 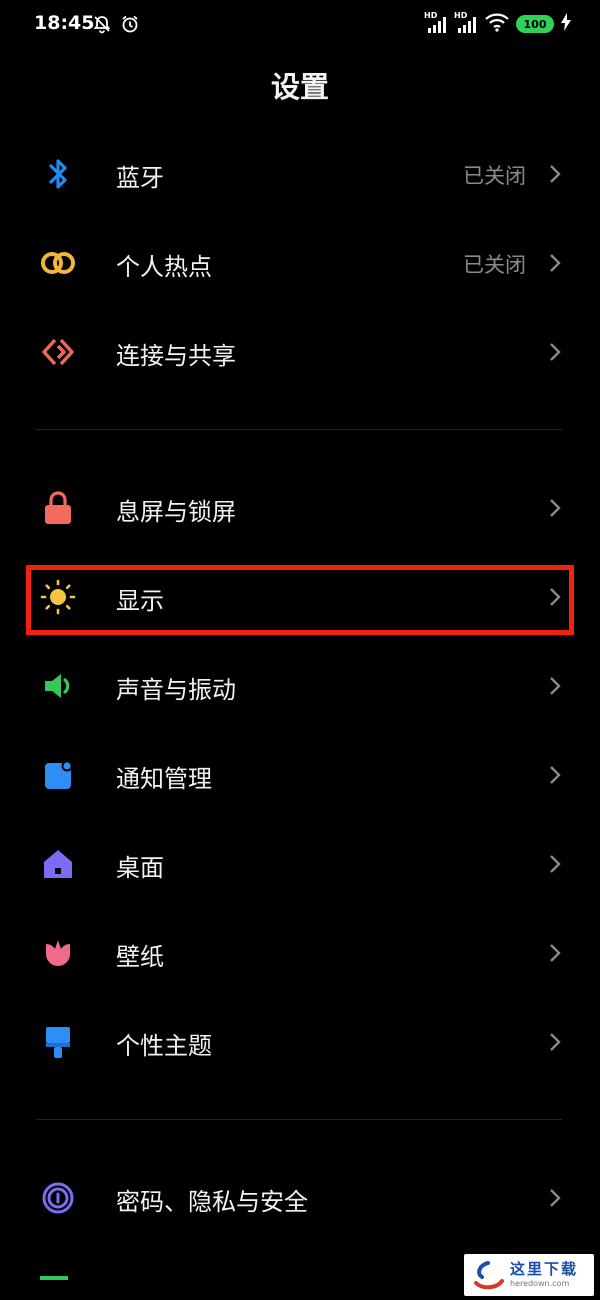 What do you see at coordinates (130, 26) in the screenshot?
I see `alarm-icon` at bounding box center [130, 26].